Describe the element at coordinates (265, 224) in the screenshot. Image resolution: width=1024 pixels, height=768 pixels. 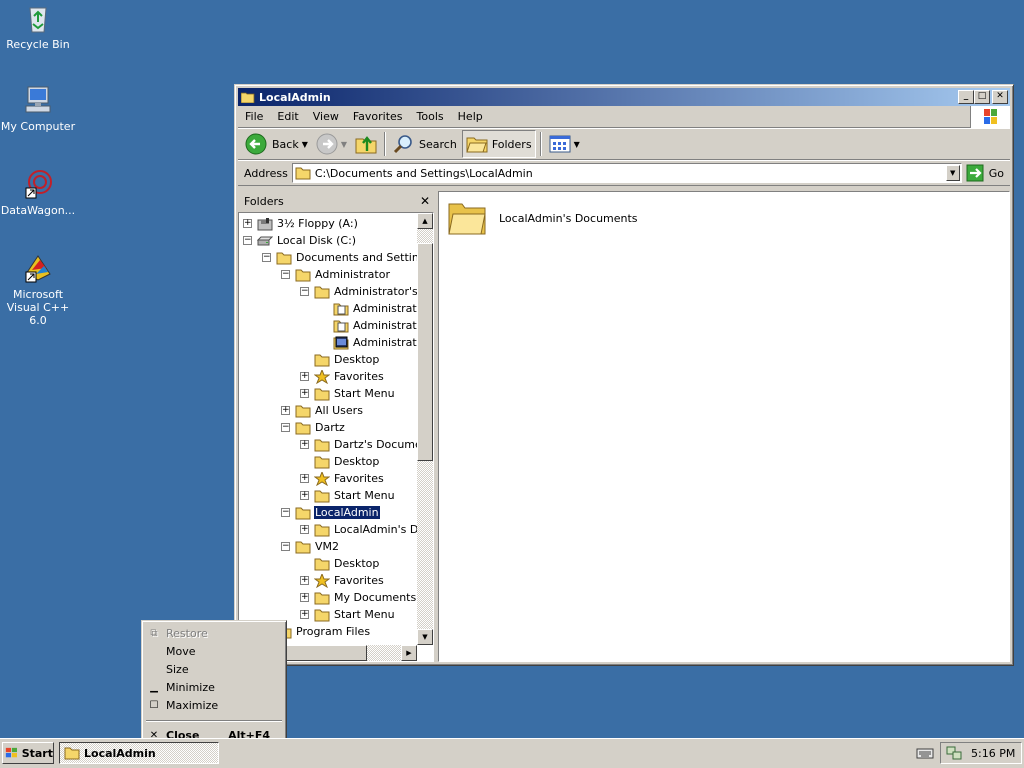
I see `floppy-drive-icon` at that location.